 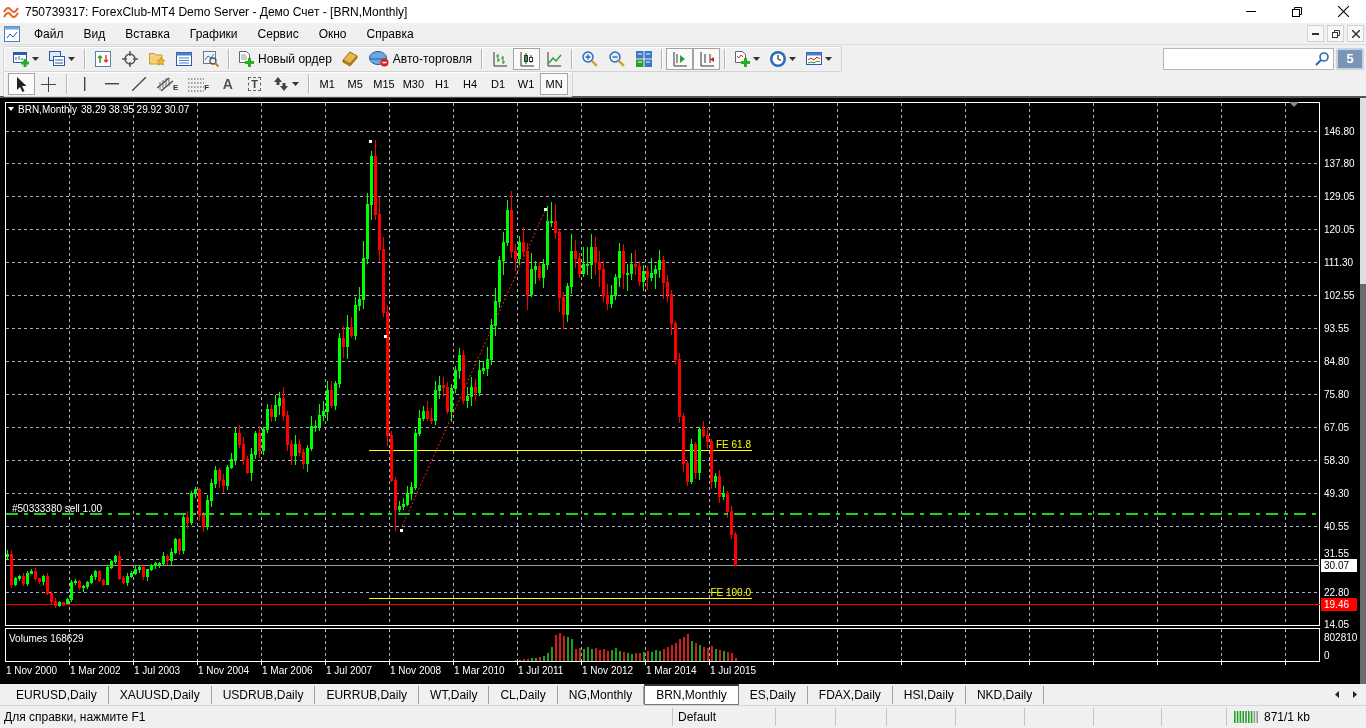 I want to click on order-label: #50333380 sell 1.00, so click(x=57, y=508).